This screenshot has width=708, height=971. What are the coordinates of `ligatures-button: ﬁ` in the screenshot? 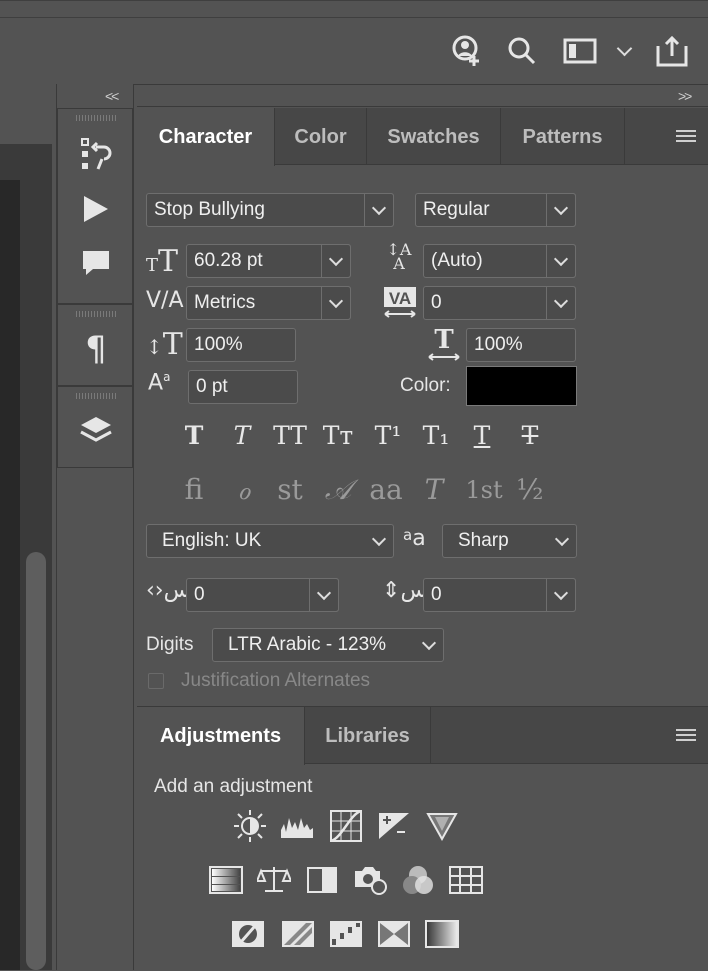 It's located at (194, 490).